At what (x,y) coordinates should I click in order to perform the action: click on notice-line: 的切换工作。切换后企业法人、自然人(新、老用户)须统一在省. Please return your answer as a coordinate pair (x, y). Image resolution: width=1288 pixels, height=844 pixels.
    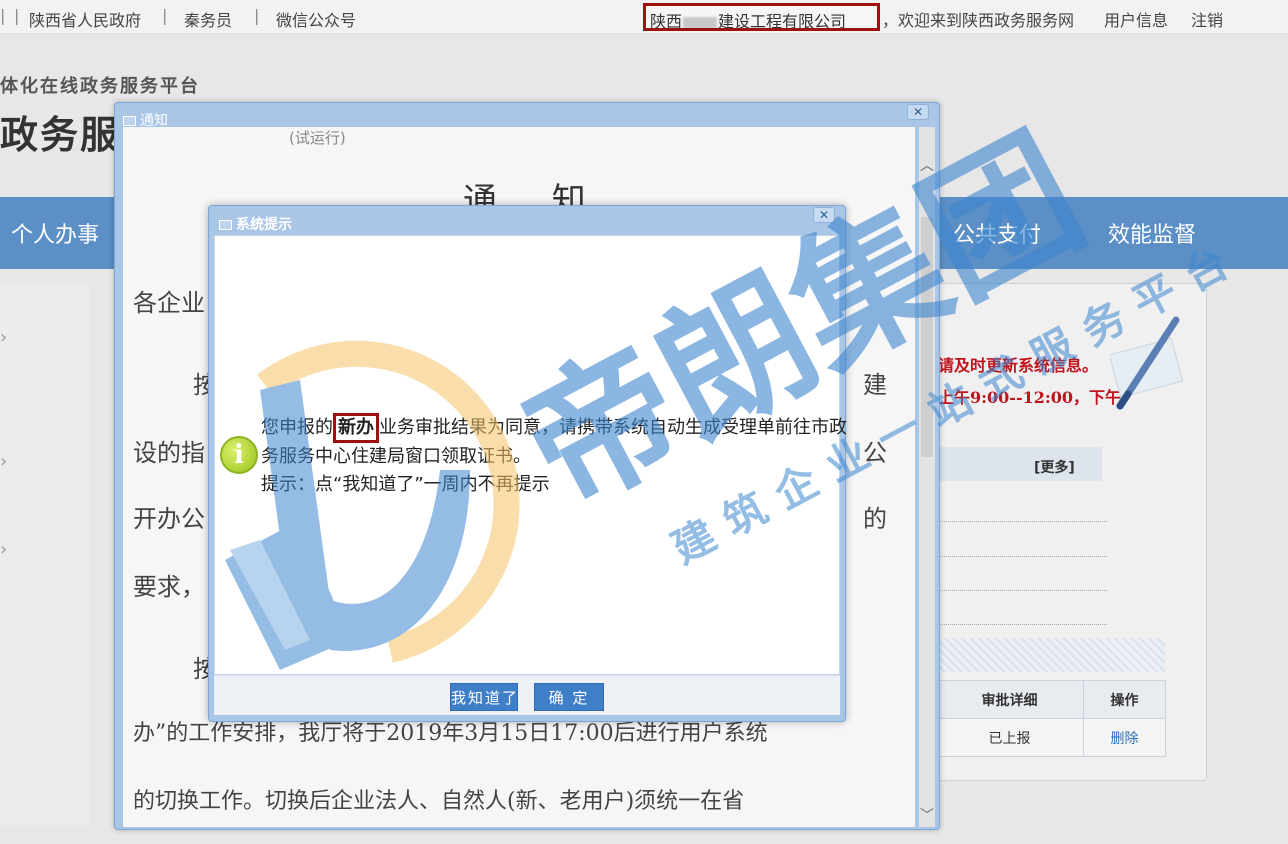
    Looking at the image, I should click on (439, 801).